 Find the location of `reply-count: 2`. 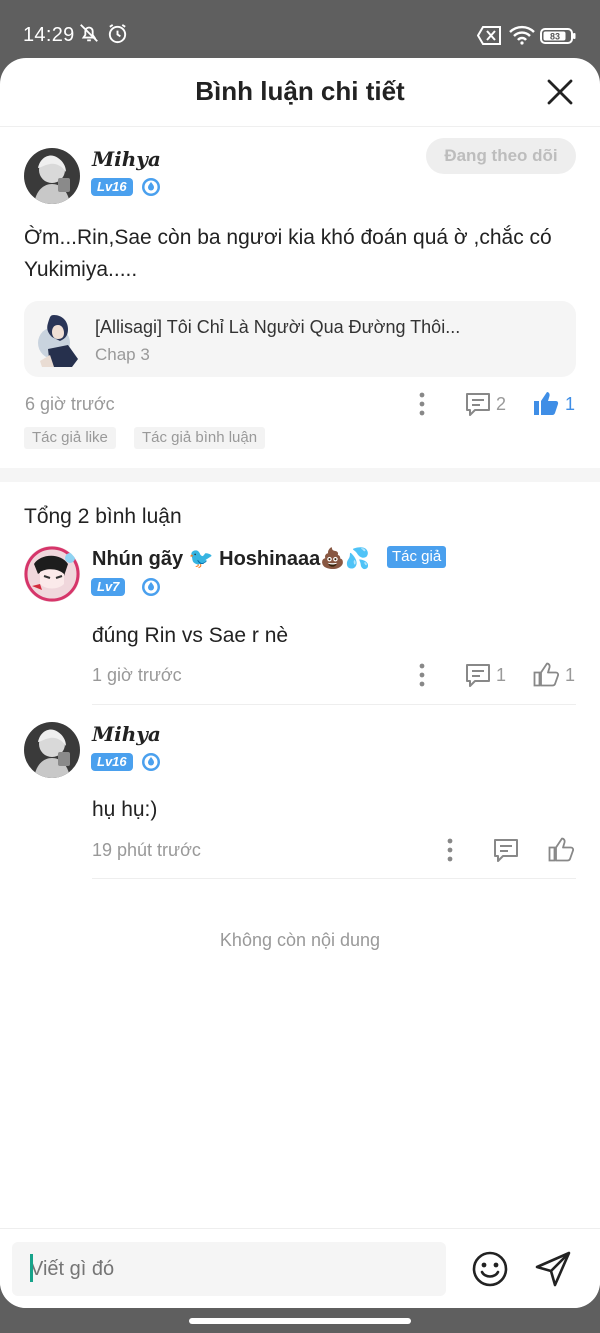

reply-count: 2 is located at coordinates (501, 404).